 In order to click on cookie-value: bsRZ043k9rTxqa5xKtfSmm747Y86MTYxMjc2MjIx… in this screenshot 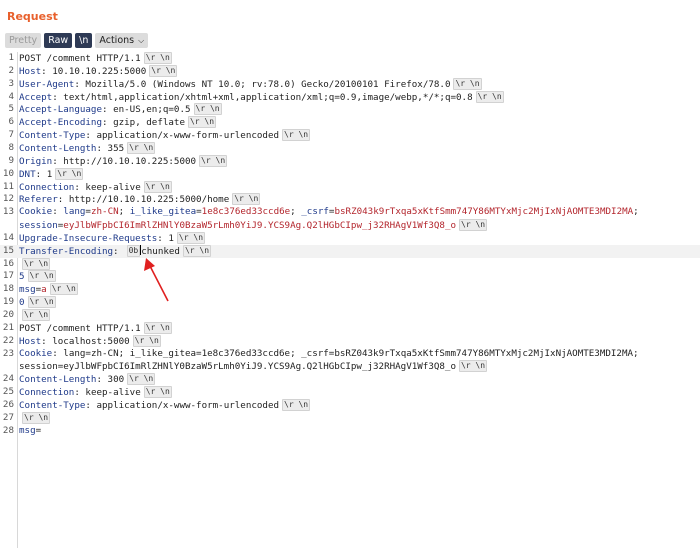, I will do `click(484, 212)`.